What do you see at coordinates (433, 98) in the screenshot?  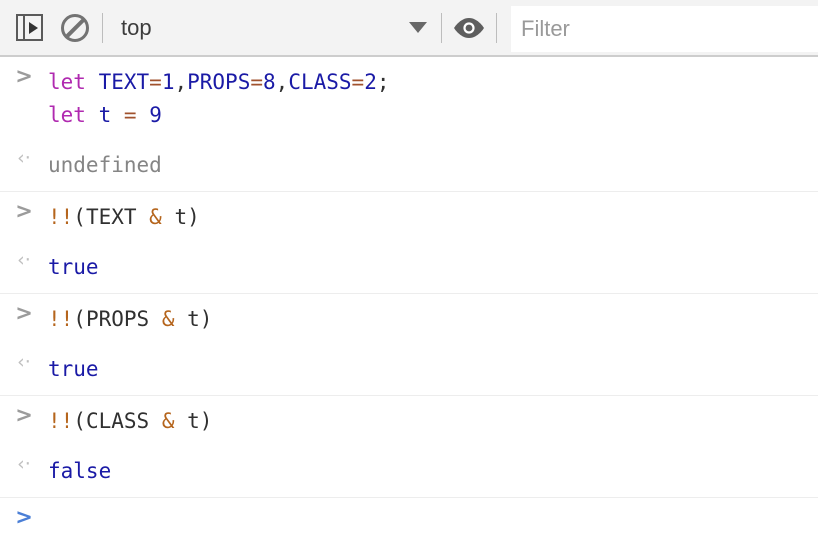 I see `console-command-text: let TEXT=1,PROPS=8,CLASS=2; let t = 9` at bounding box center [433, 98].